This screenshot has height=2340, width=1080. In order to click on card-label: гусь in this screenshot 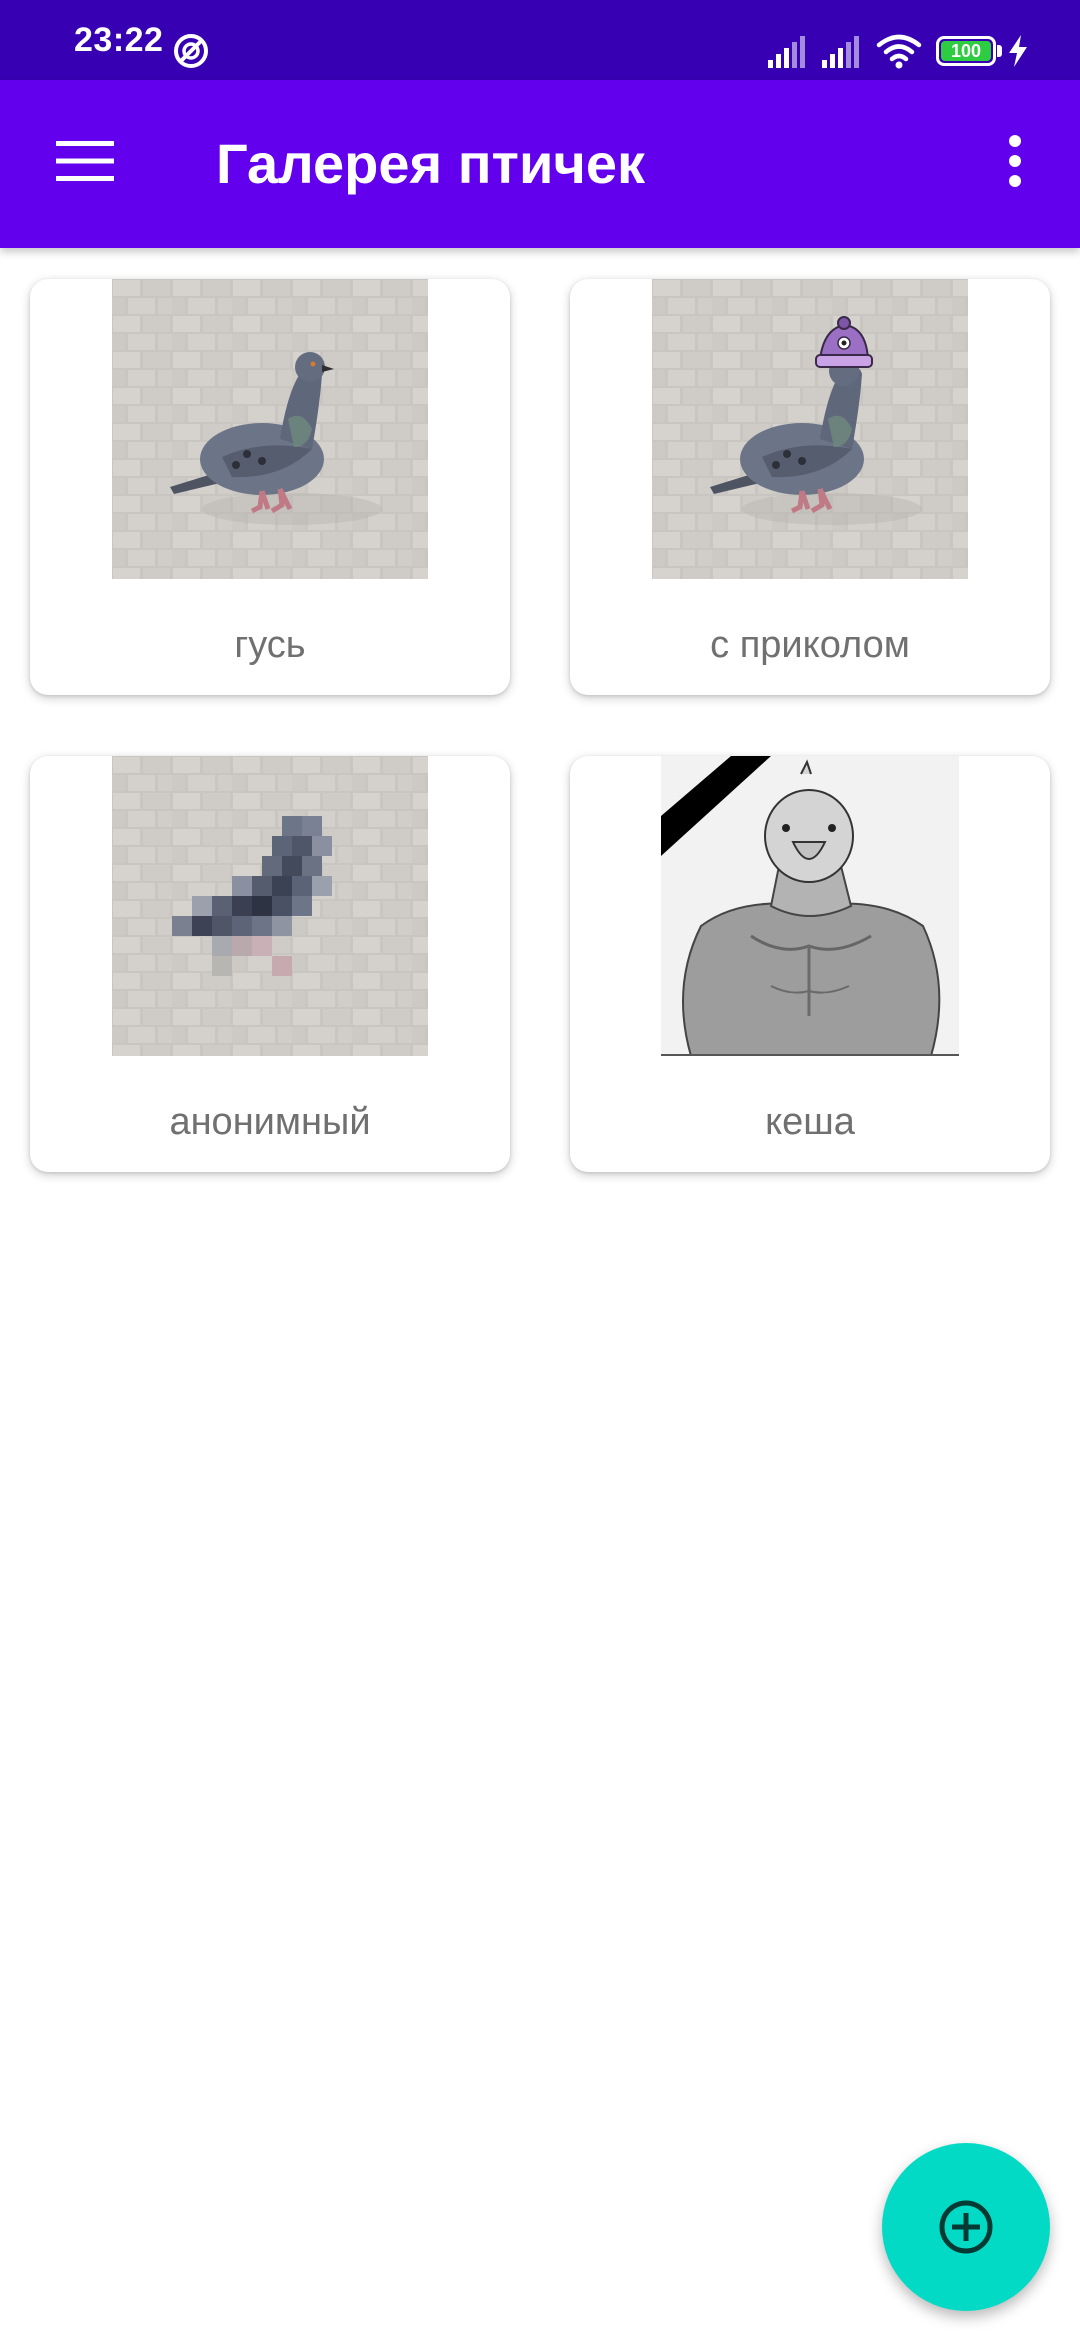, I will do `click(270, 645)`.